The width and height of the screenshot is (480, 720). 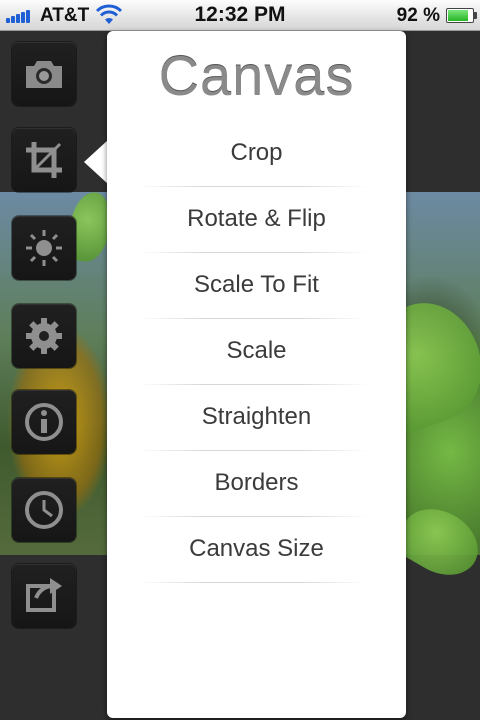 I want to click on camera-icon, so click(x=44, y=74).